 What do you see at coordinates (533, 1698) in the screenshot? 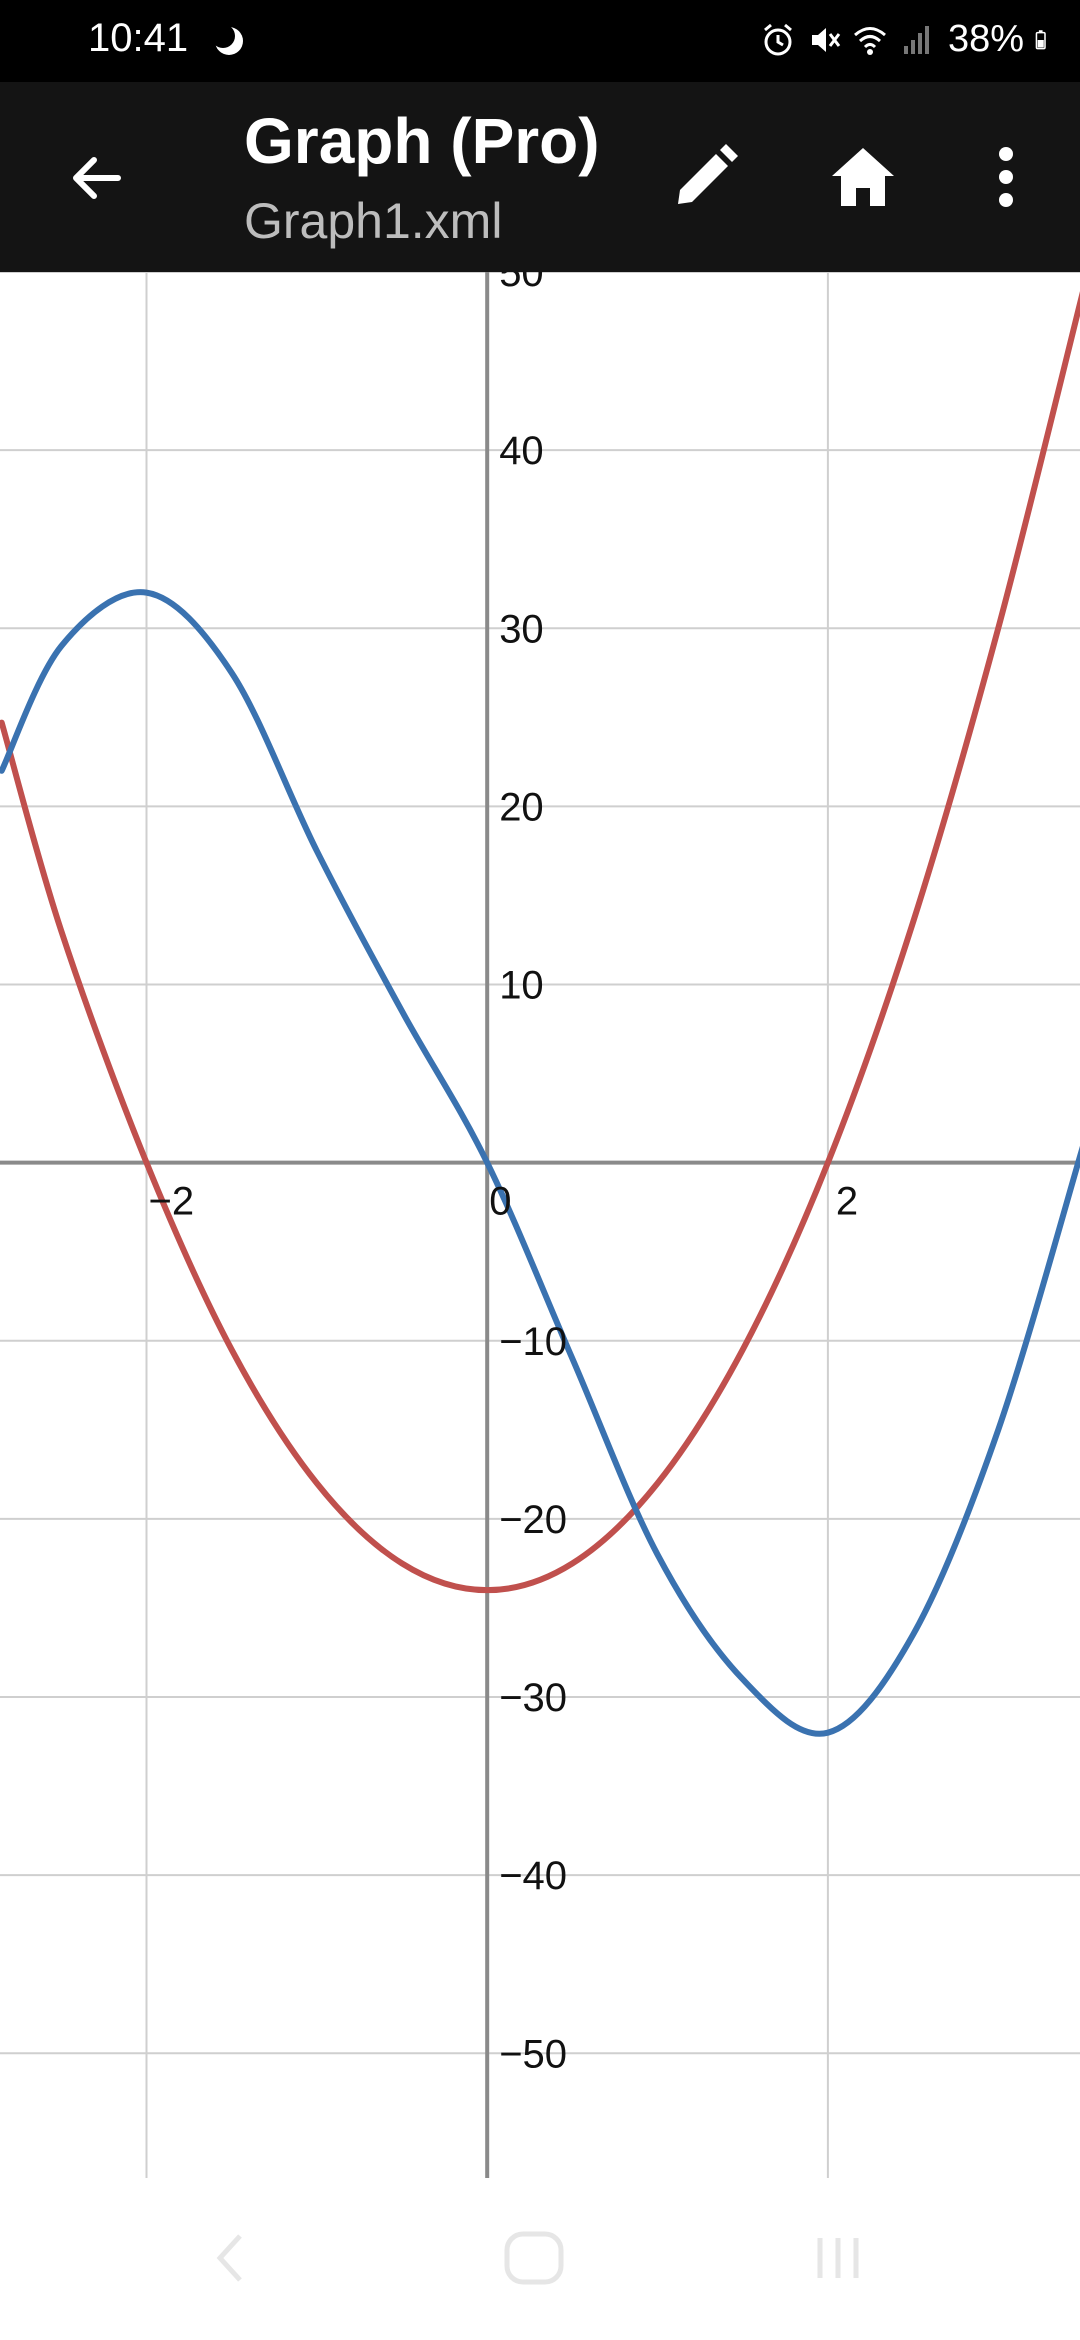
I see `y-tick-label: −30` at bounding box center [533, 1698].